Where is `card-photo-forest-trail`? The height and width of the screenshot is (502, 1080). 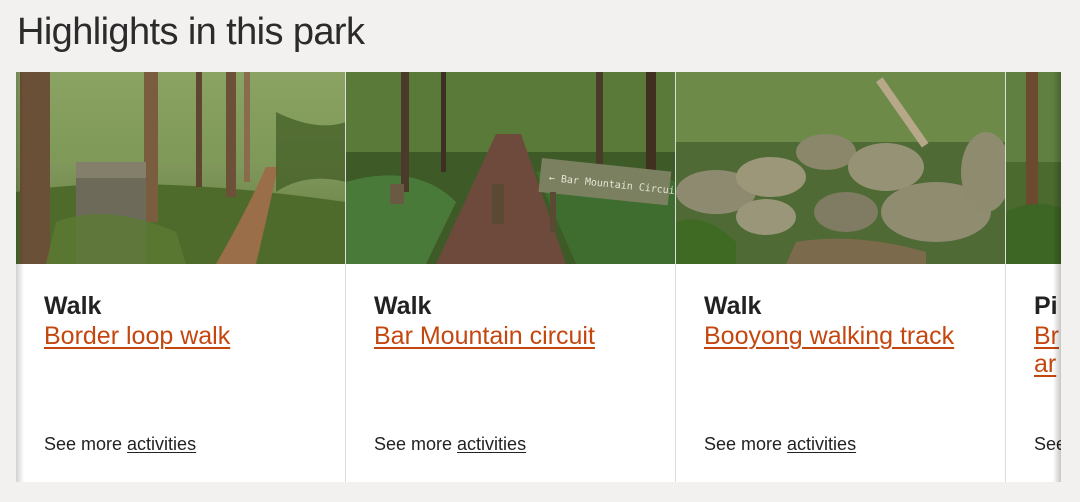
card-photo-forest-trail is located at coordinates (180, 168).